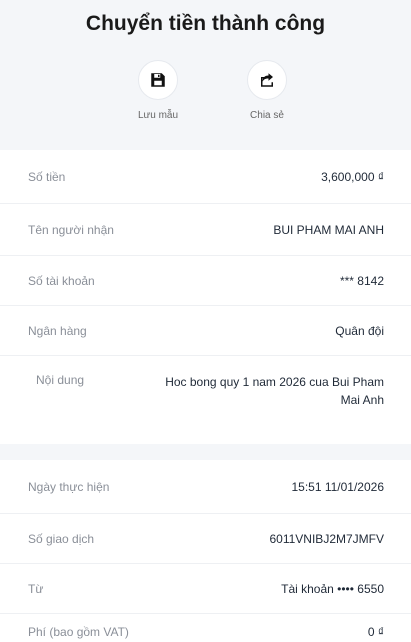 This screenshot has height=642, width=411. I want to click on detail-label: Phí (bao gồm VAT), so click(78, 632).